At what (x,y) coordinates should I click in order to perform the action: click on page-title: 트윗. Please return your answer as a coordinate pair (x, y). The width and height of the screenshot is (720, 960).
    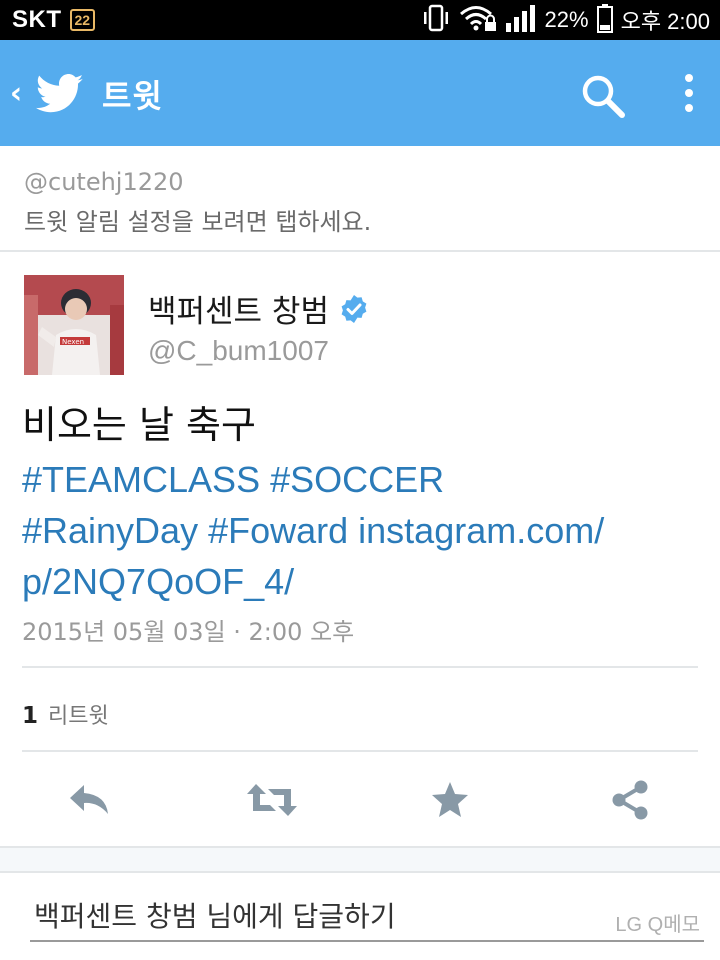
    Looking at the image, I should click on (132, 96).